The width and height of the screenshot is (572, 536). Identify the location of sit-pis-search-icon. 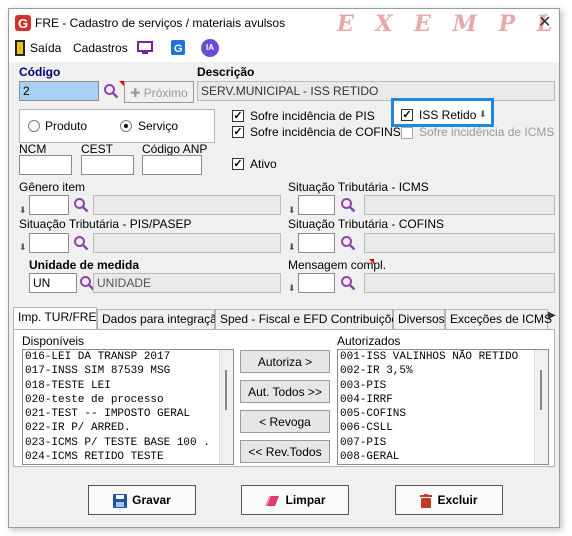
(81, 243).